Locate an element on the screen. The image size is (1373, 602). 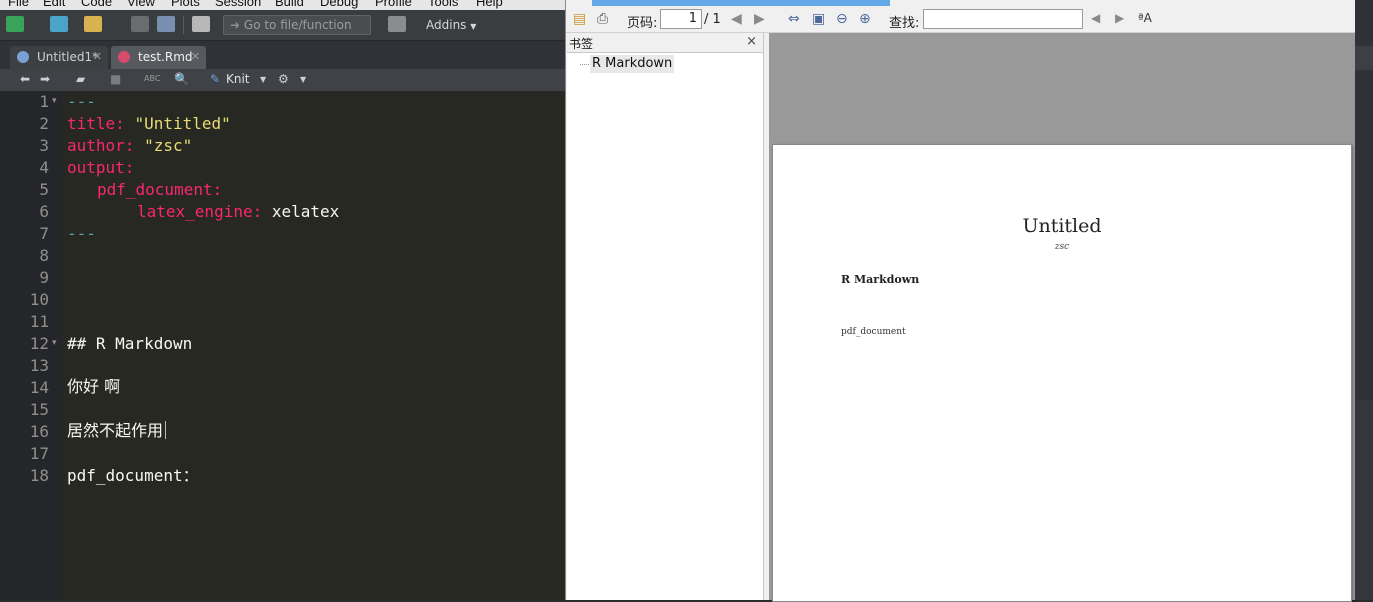
back-arrow-icon: ⬅ is located at coordinates (25, 79).